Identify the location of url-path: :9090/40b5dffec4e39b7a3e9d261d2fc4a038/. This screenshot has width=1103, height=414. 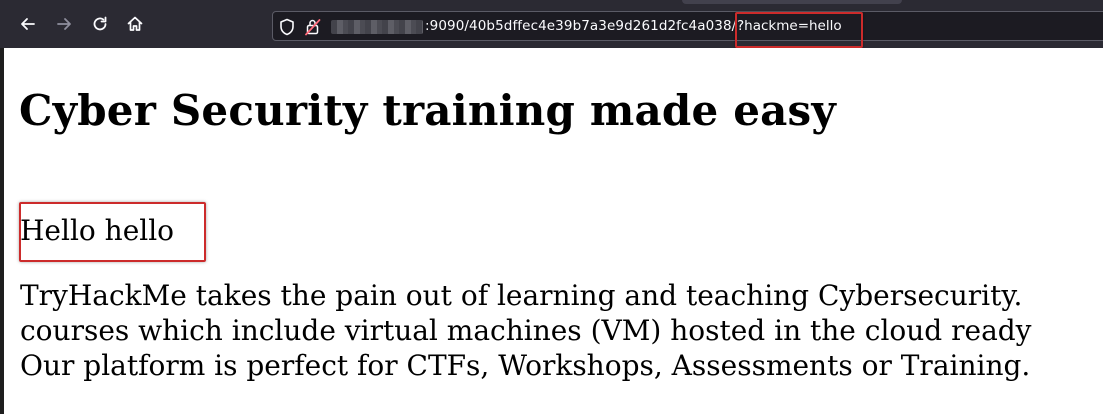
(581, 26).